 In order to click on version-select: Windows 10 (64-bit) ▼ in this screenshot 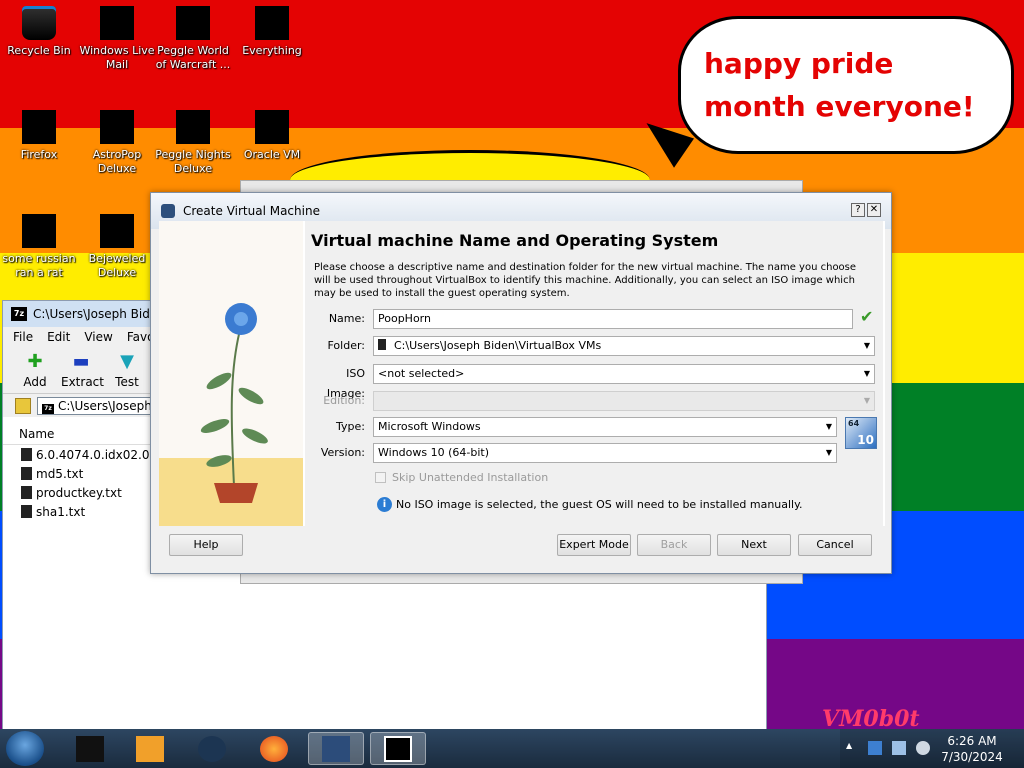, I will do `click(605, 453)`.